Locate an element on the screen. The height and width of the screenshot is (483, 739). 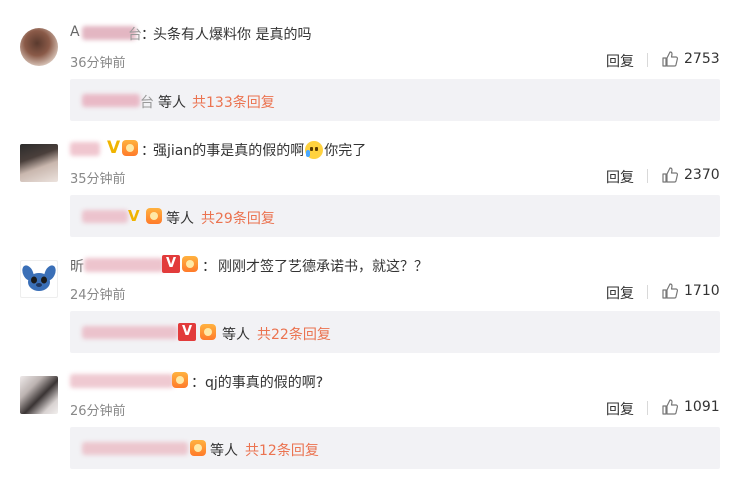
timestamp: 26分钟前 is located at coordinates (98, 411).